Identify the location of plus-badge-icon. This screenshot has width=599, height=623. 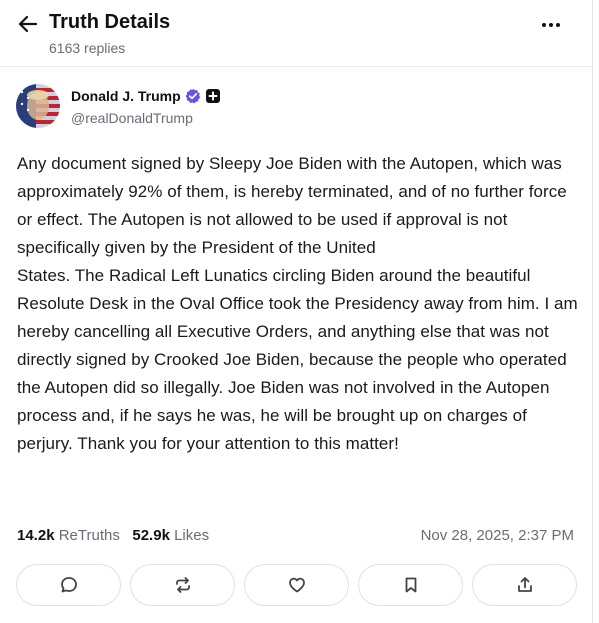
(213, 96).